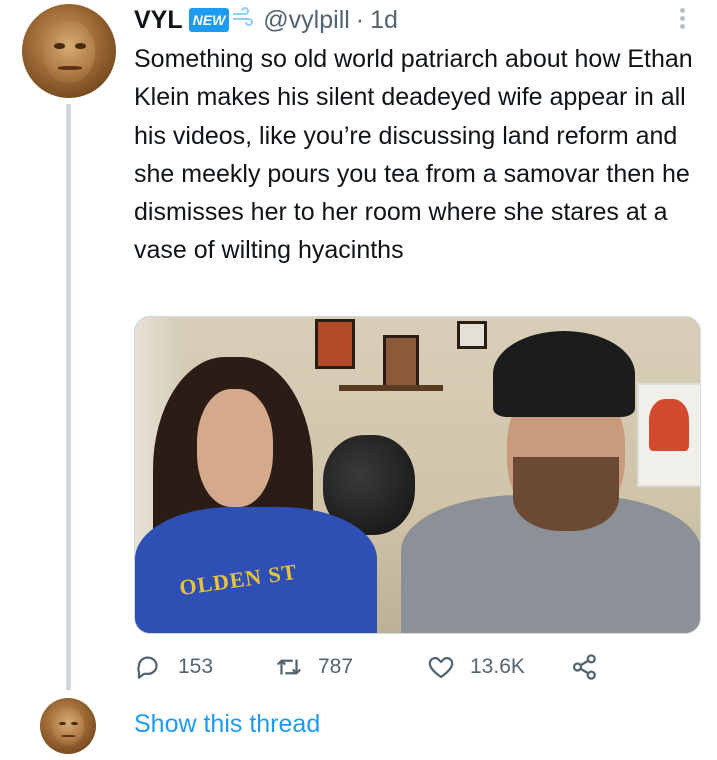 The width and height of the screenshot is (717, 760). What do you see at coordinates (227, 724) in the screenshot?
I see `show-thread-link: Show this thread` at bounding box center [227, 724].